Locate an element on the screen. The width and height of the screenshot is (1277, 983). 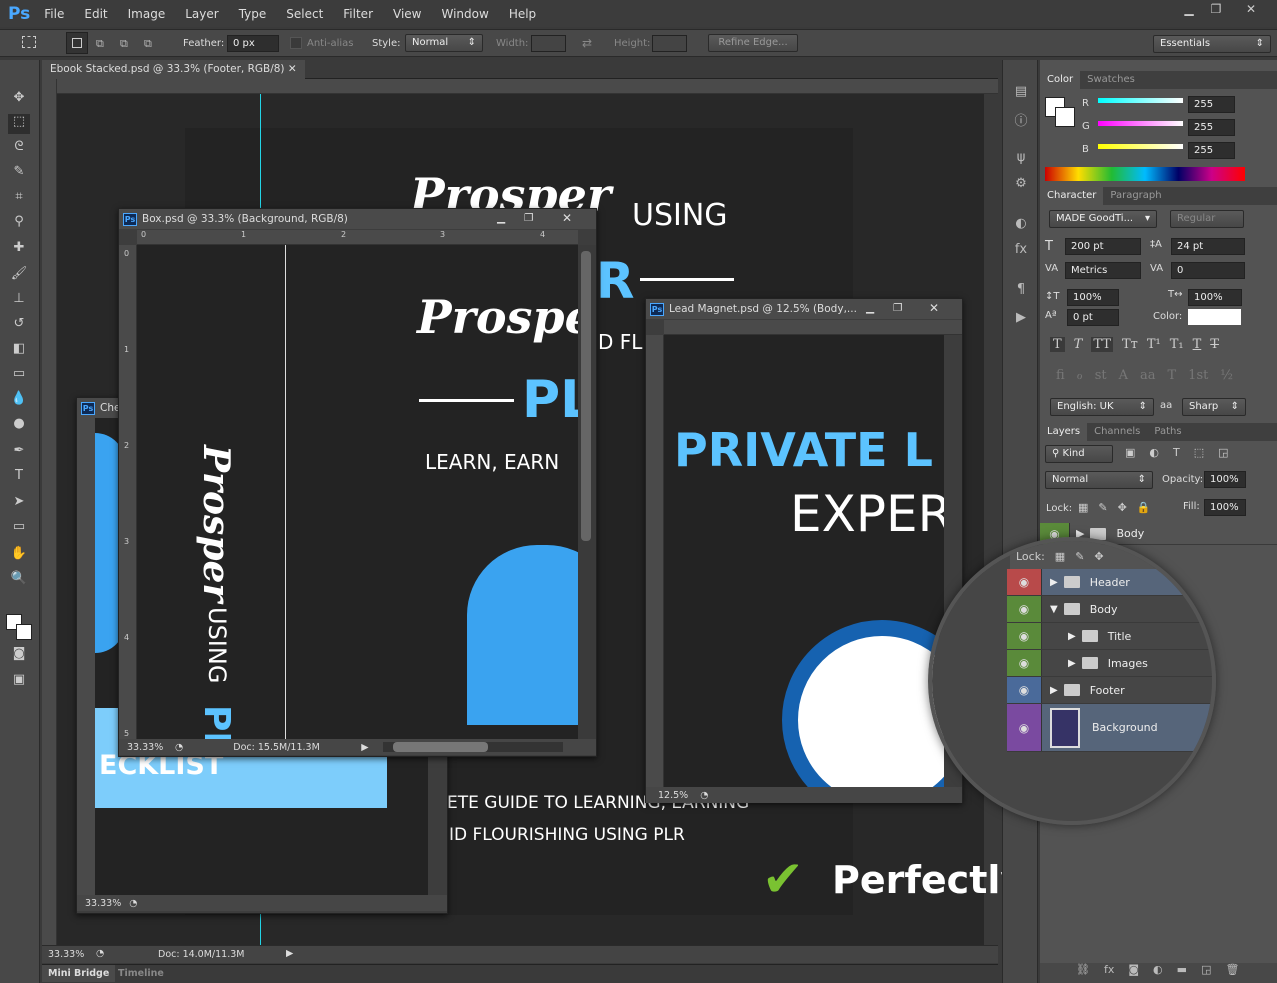
text-color-swatch is located at coordinates (1214, 317).